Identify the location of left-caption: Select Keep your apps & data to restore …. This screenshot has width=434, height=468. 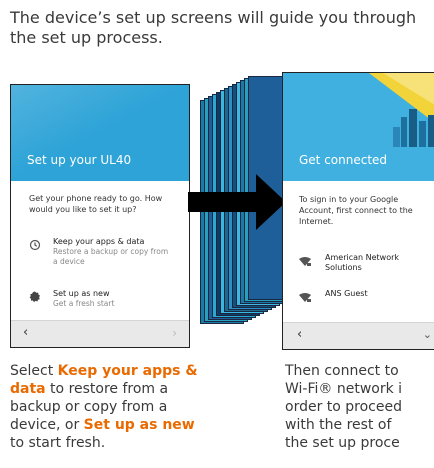
(108, 407).